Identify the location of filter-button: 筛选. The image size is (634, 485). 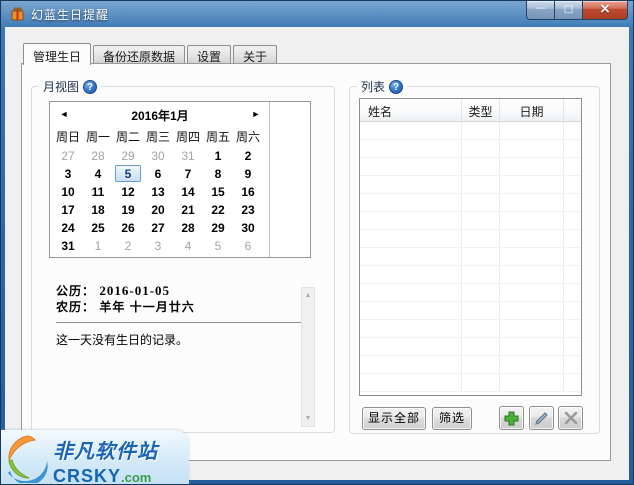
(452, 418).